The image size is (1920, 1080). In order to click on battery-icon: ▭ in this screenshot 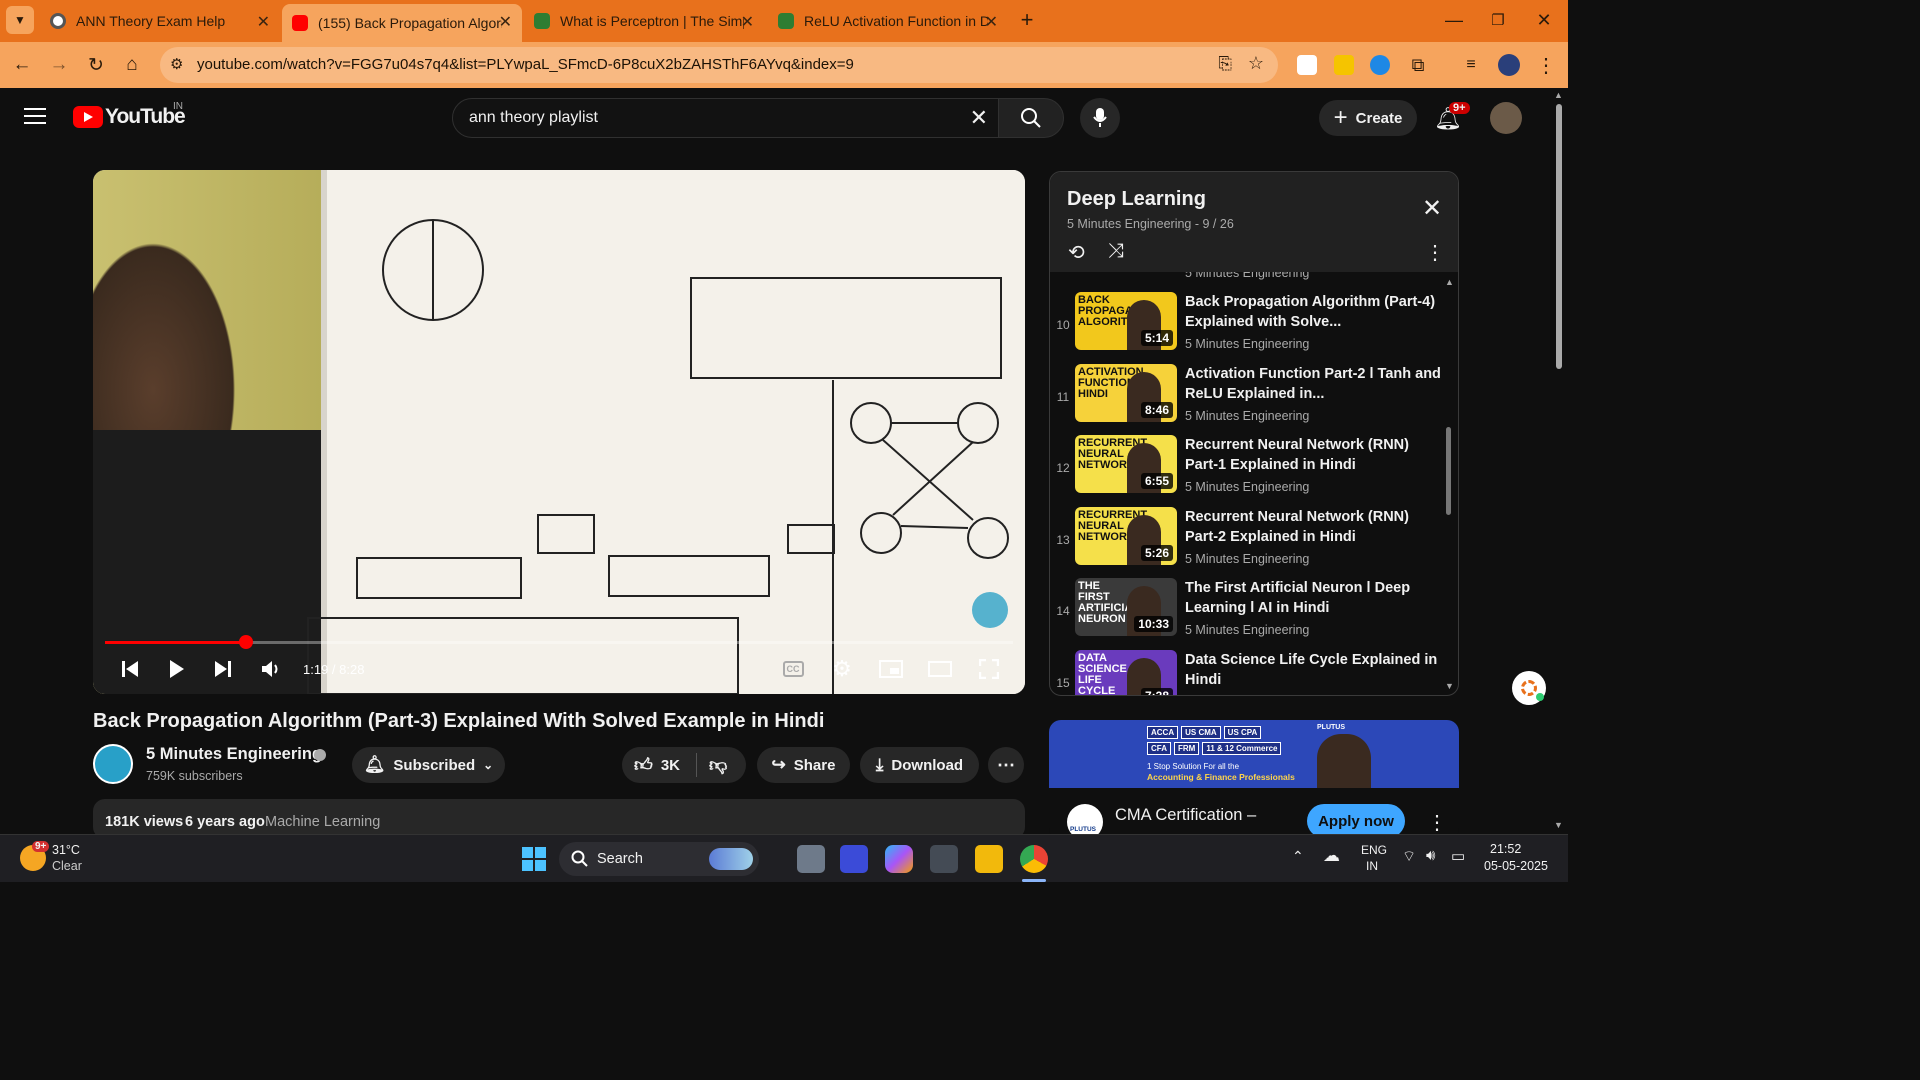, I will do `click(1458, 856)`.